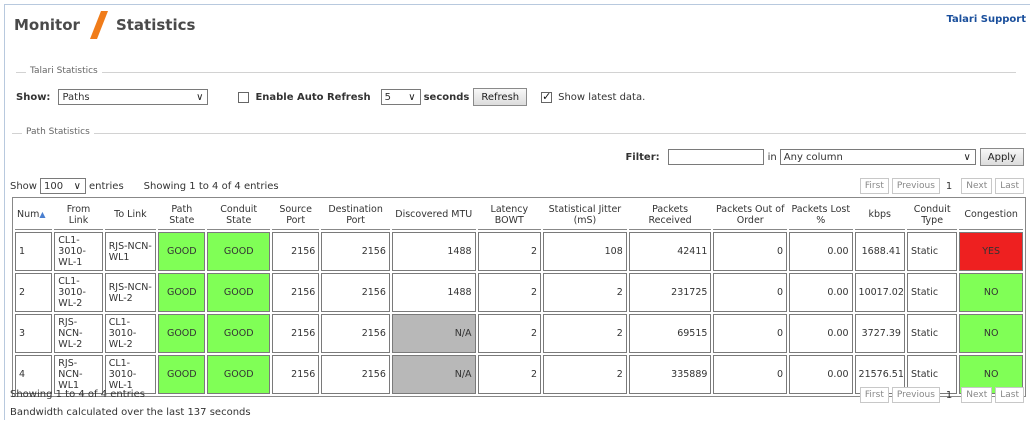  Describe the element at coordinates (133, 97) in the screenshot. I see `show-select: Paths ∨` at that location.